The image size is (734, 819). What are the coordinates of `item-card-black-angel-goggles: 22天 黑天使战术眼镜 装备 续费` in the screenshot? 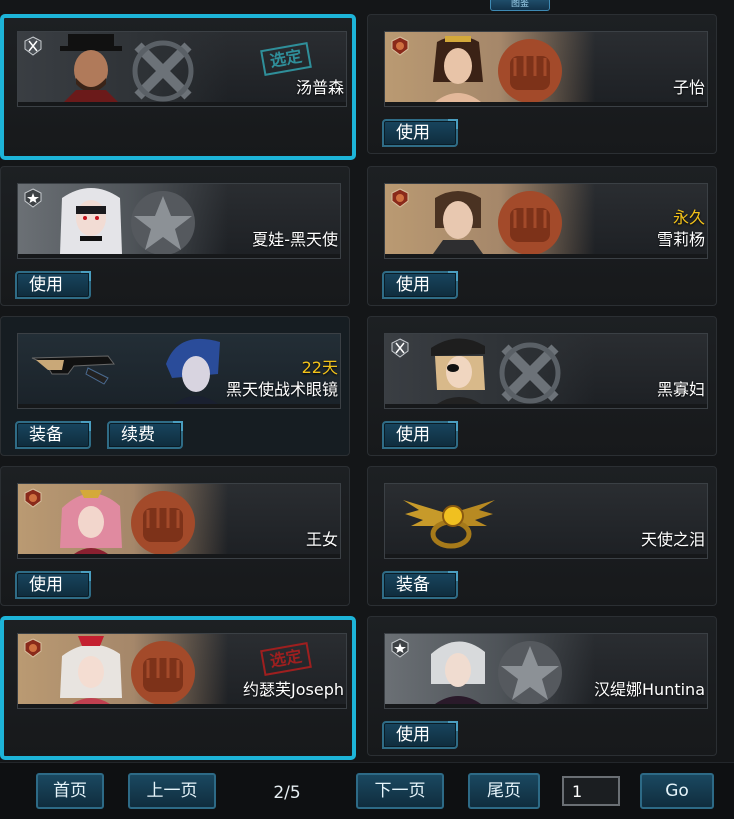 It's located at (175, 386).